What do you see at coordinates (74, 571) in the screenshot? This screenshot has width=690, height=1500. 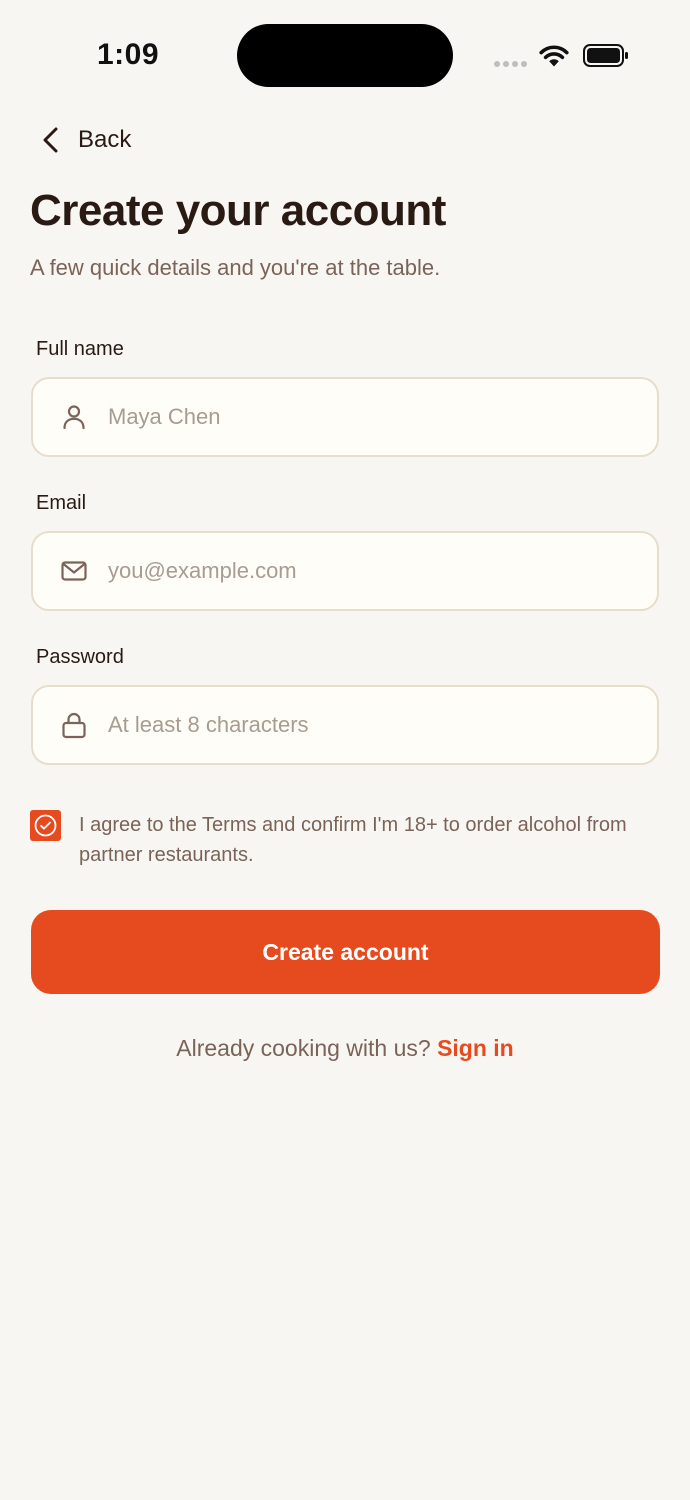 I see `mail-icon` at bounding box center [74, 571].